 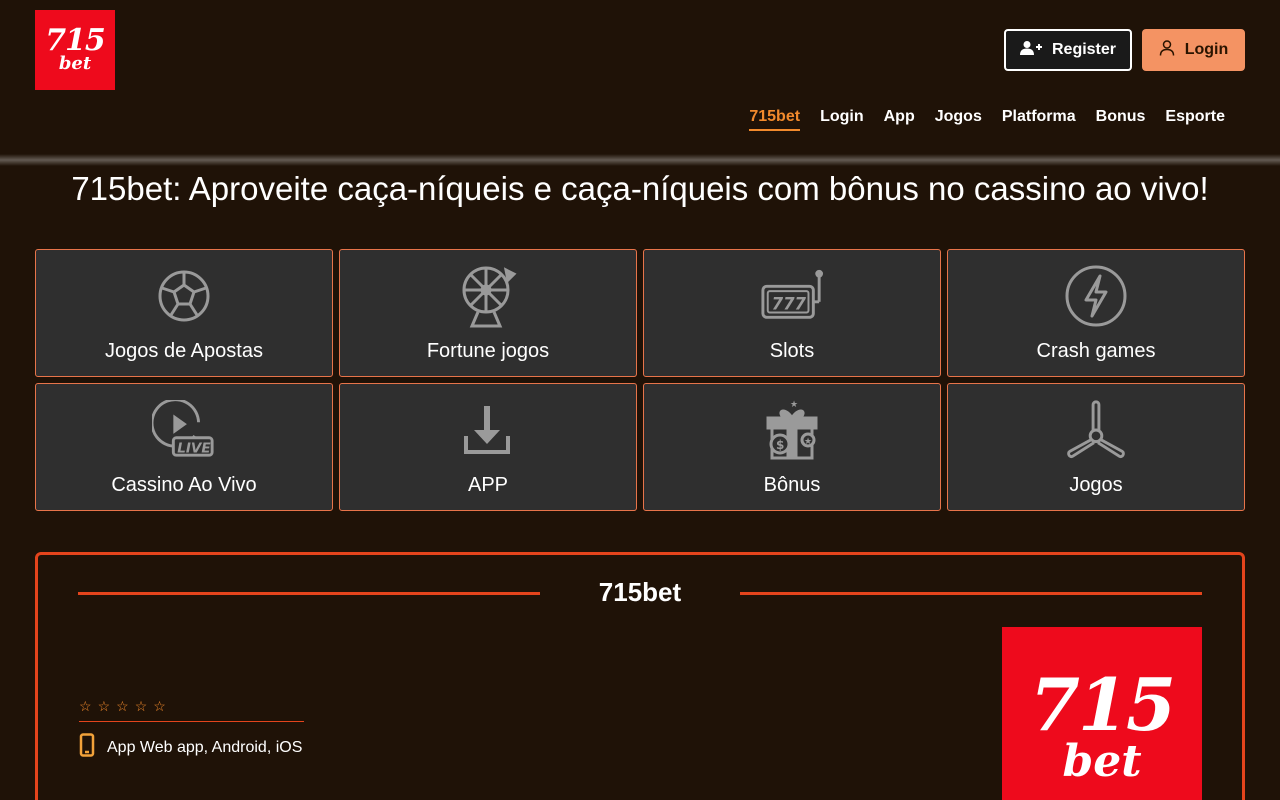 I want to click on login-button: Login, so click(x=1193, y=50).